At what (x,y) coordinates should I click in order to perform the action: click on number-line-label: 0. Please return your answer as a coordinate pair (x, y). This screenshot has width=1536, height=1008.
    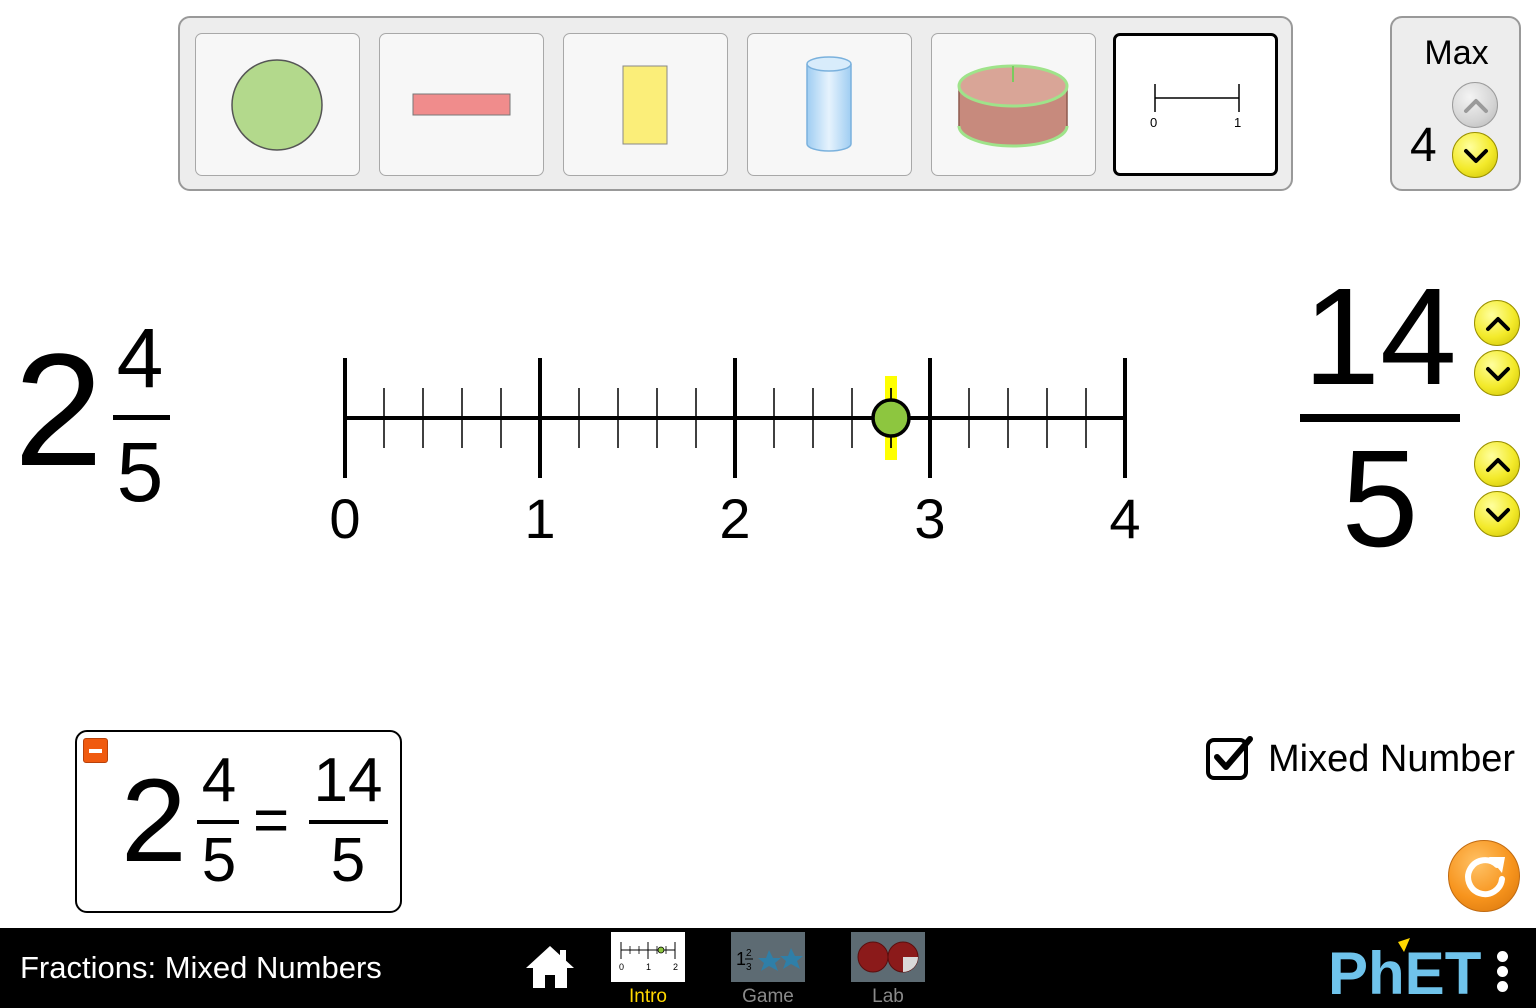
    Looking at the image, I should click on (344, 518).